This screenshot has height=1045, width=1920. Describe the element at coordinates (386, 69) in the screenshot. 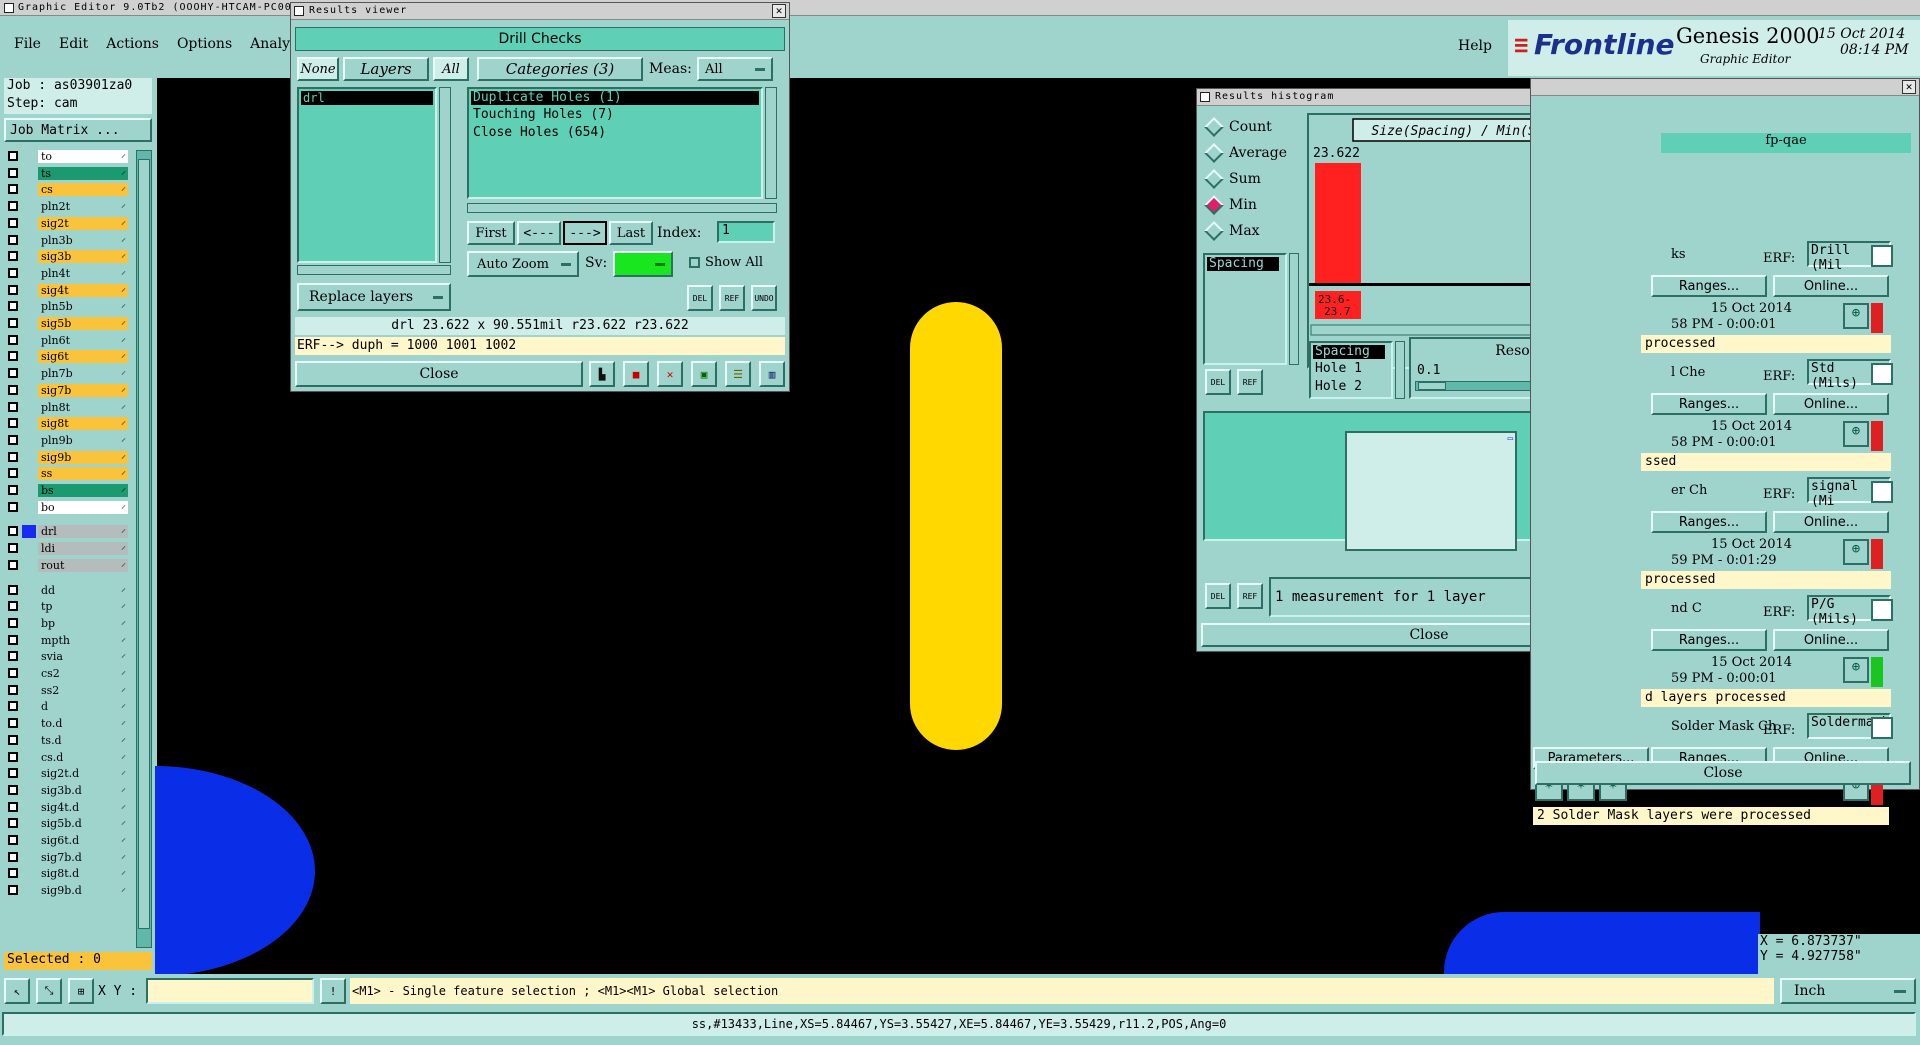

I see `layers-button: Layers` at that location.